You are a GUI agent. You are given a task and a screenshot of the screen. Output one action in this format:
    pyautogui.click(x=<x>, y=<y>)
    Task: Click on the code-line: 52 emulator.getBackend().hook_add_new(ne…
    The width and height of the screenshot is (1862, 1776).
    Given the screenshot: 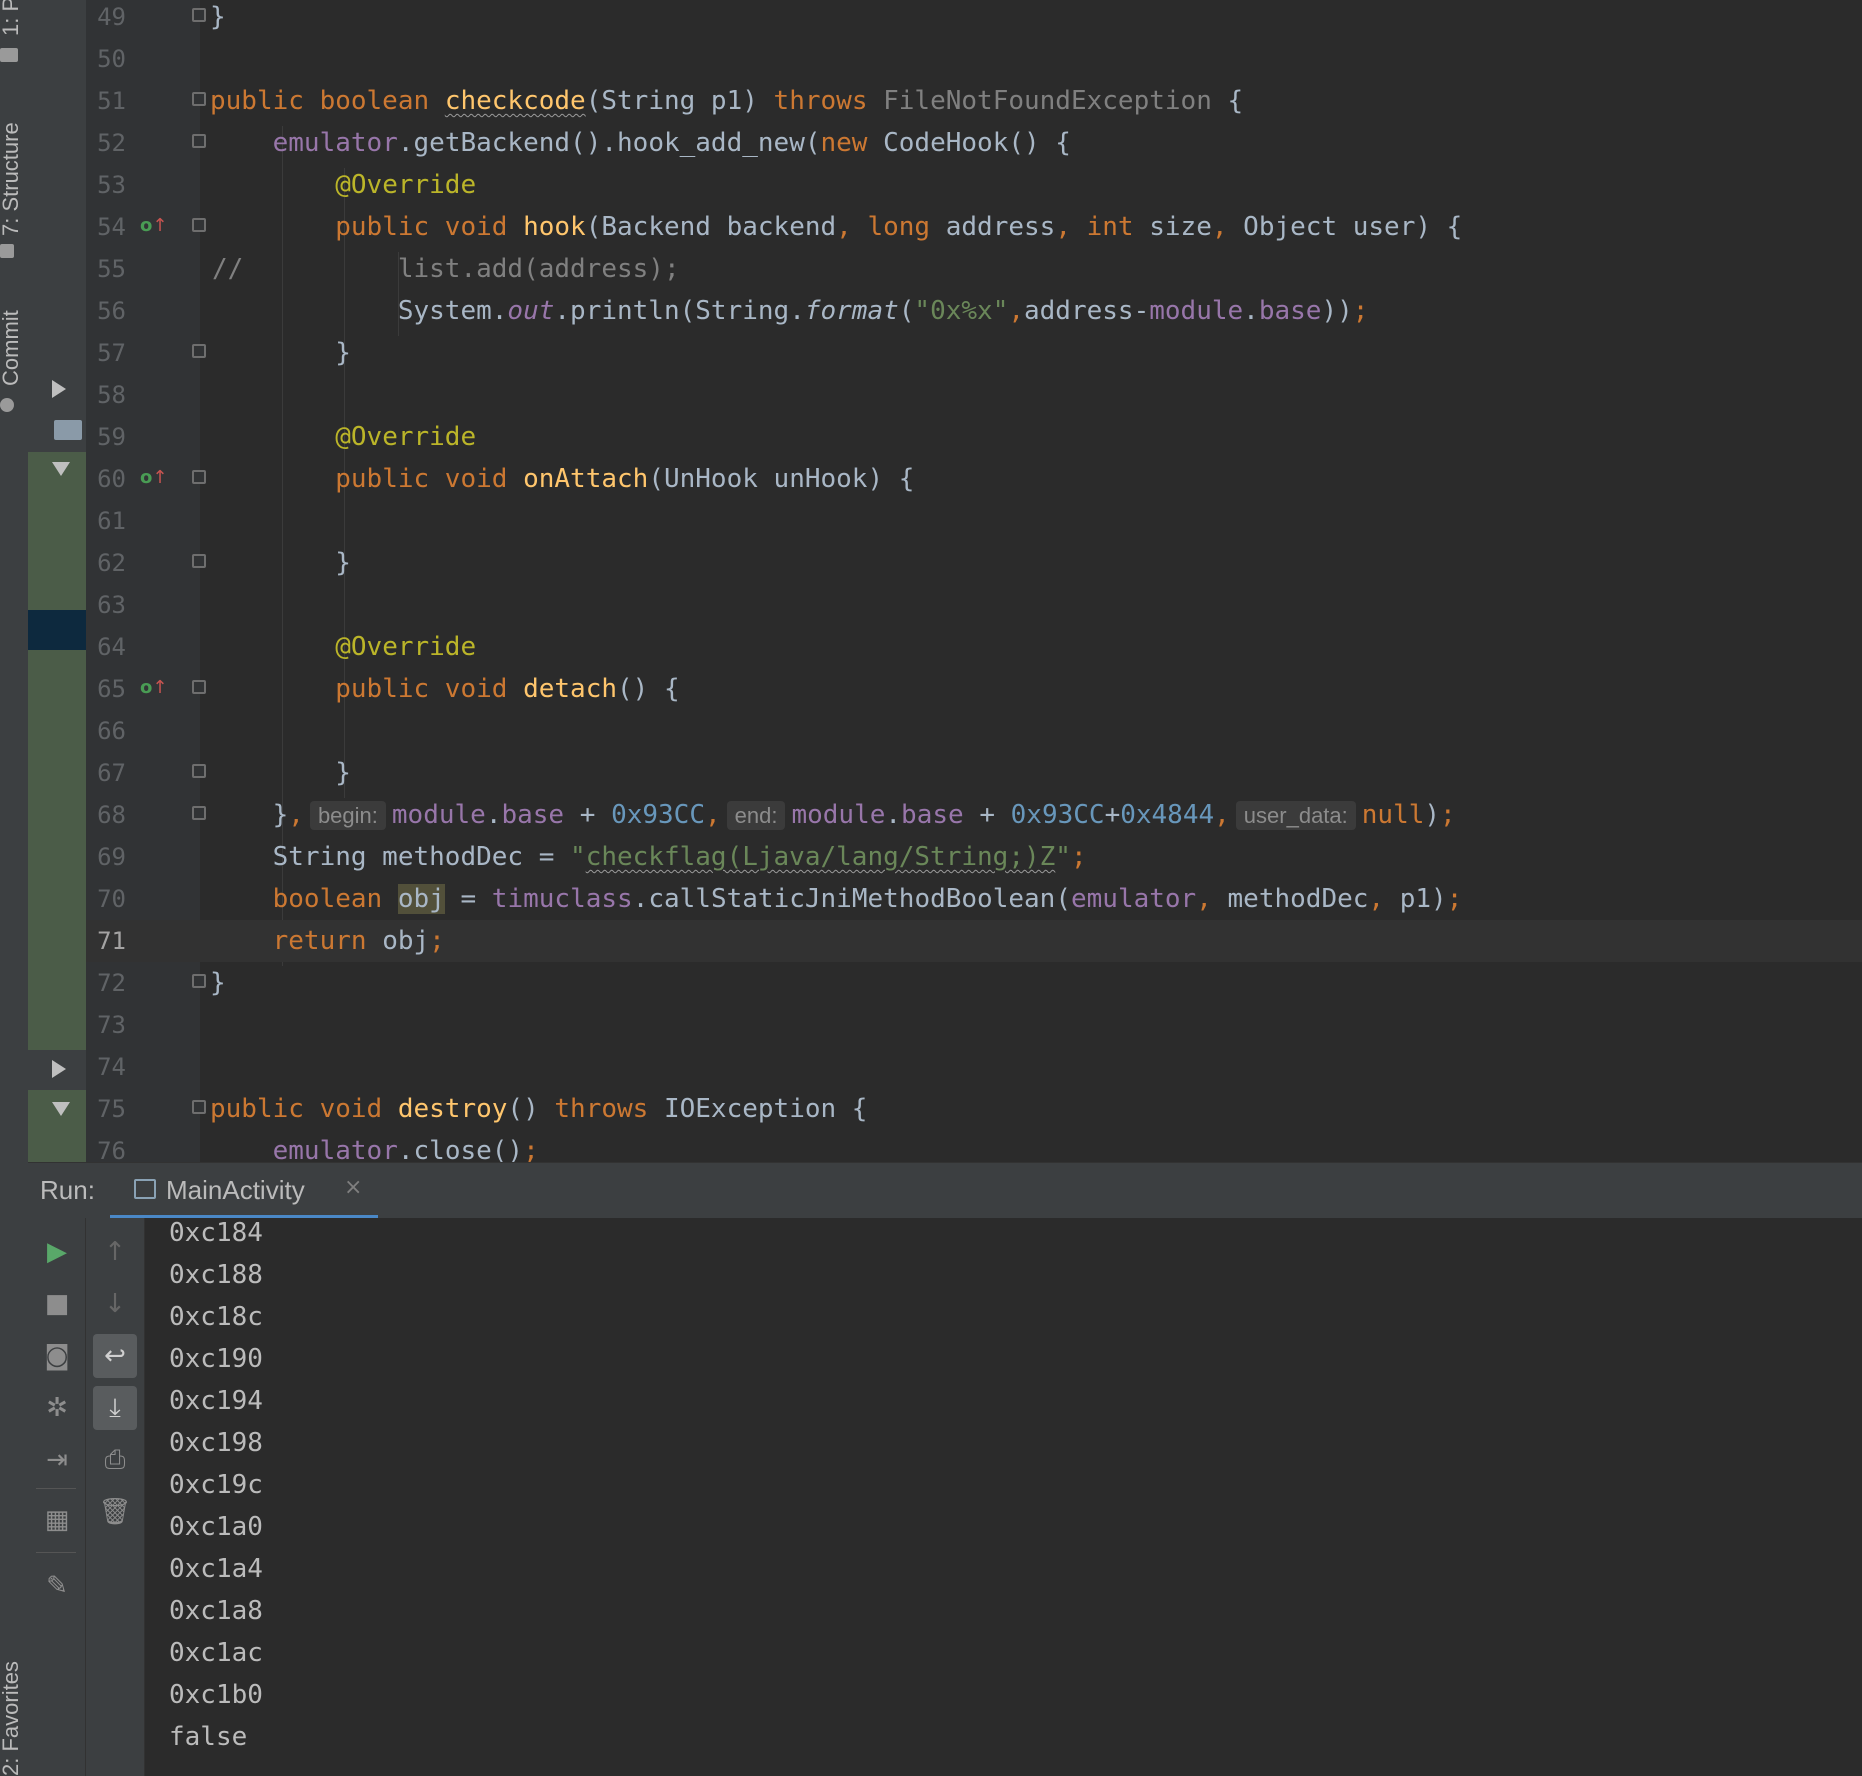 What is the action you would take?
    pyautogui.click(x=974, y=143)
    